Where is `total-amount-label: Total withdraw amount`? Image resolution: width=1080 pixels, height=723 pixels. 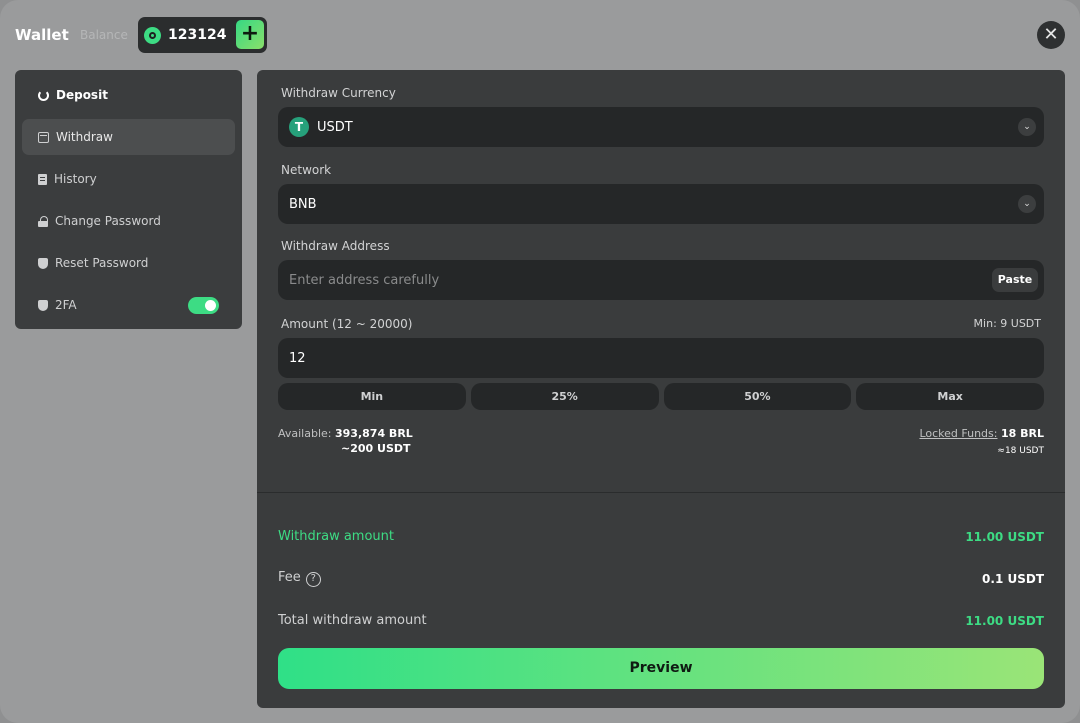
total-amount-label: Total withdraw amount is located at coordinates (352, 620).